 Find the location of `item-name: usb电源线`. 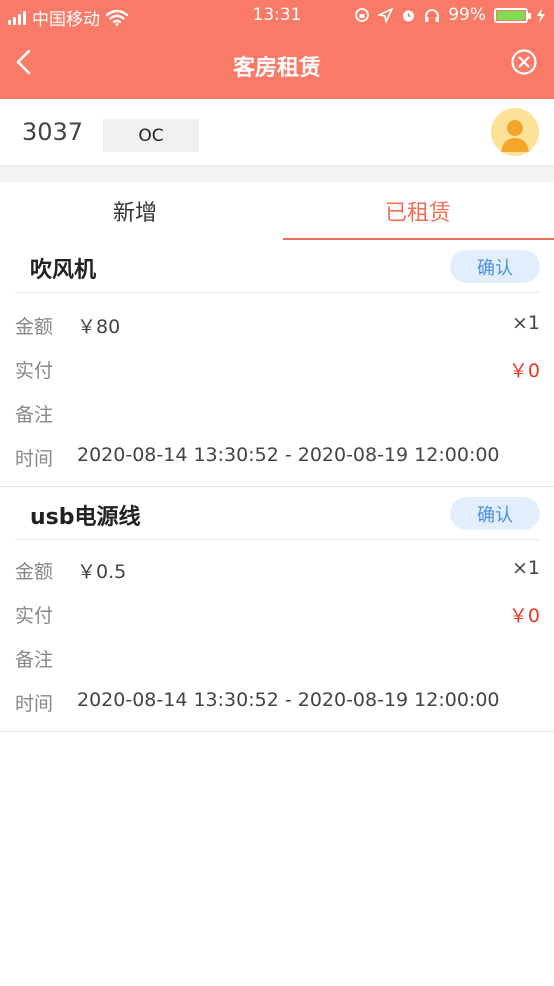

item-name: usb电源线 is located at coordinates (85, 517).